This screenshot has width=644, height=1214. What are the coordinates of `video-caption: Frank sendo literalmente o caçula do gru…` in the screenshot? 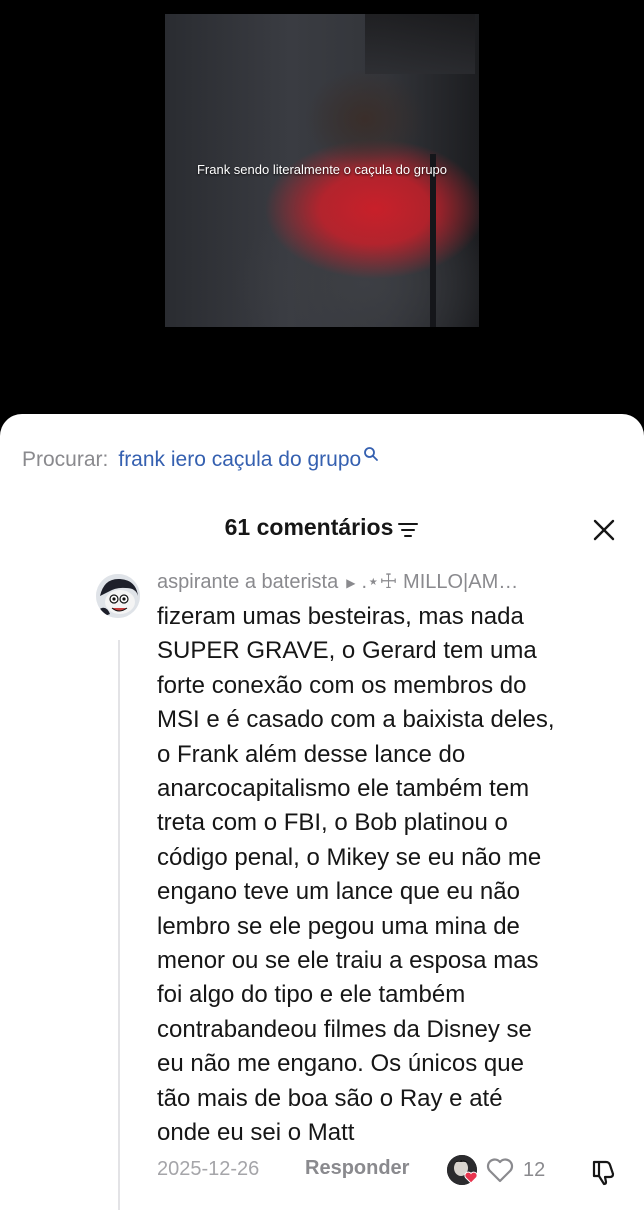 It's located at (322, 169).